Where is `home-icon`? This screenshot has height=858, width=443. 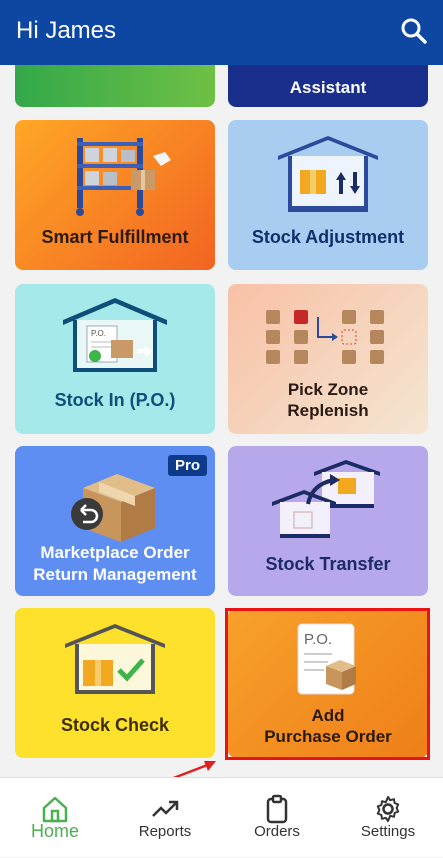
home-icon is located at coordinates (55, 809).